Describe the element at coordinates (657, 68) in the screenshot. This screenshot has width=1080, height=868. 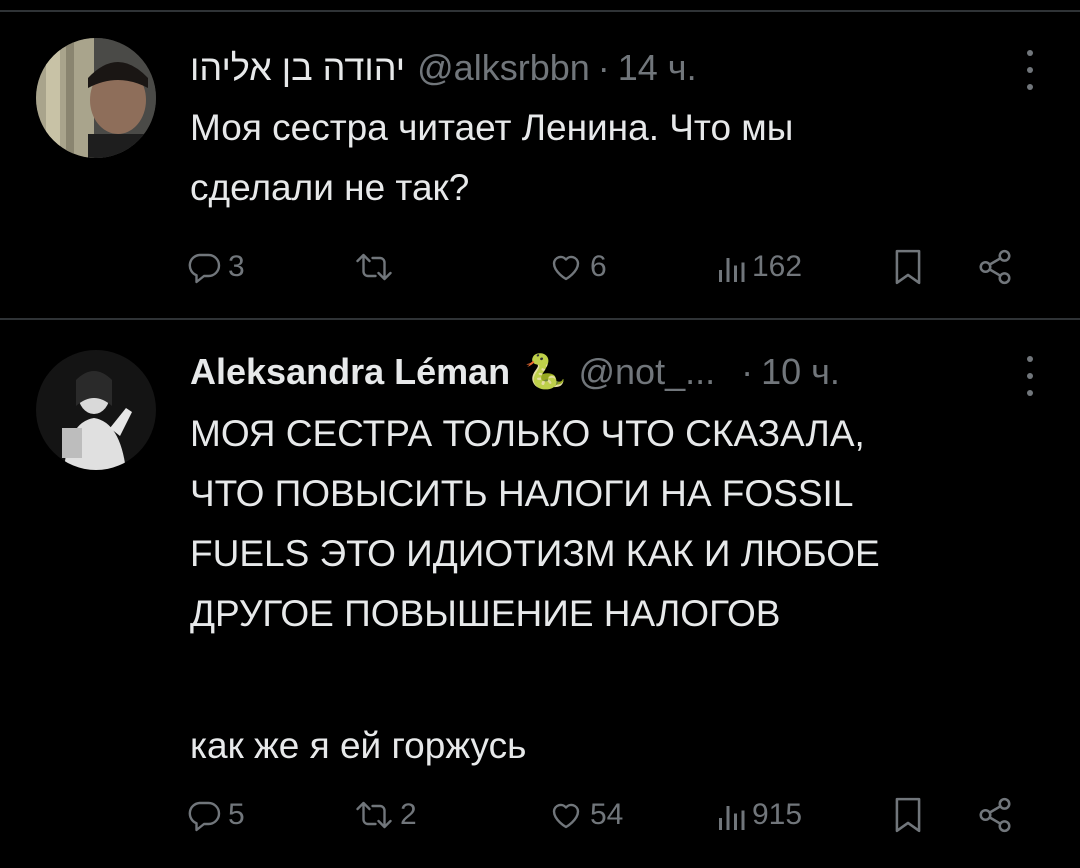
I see `timestamp: 14 ч.` at that location.